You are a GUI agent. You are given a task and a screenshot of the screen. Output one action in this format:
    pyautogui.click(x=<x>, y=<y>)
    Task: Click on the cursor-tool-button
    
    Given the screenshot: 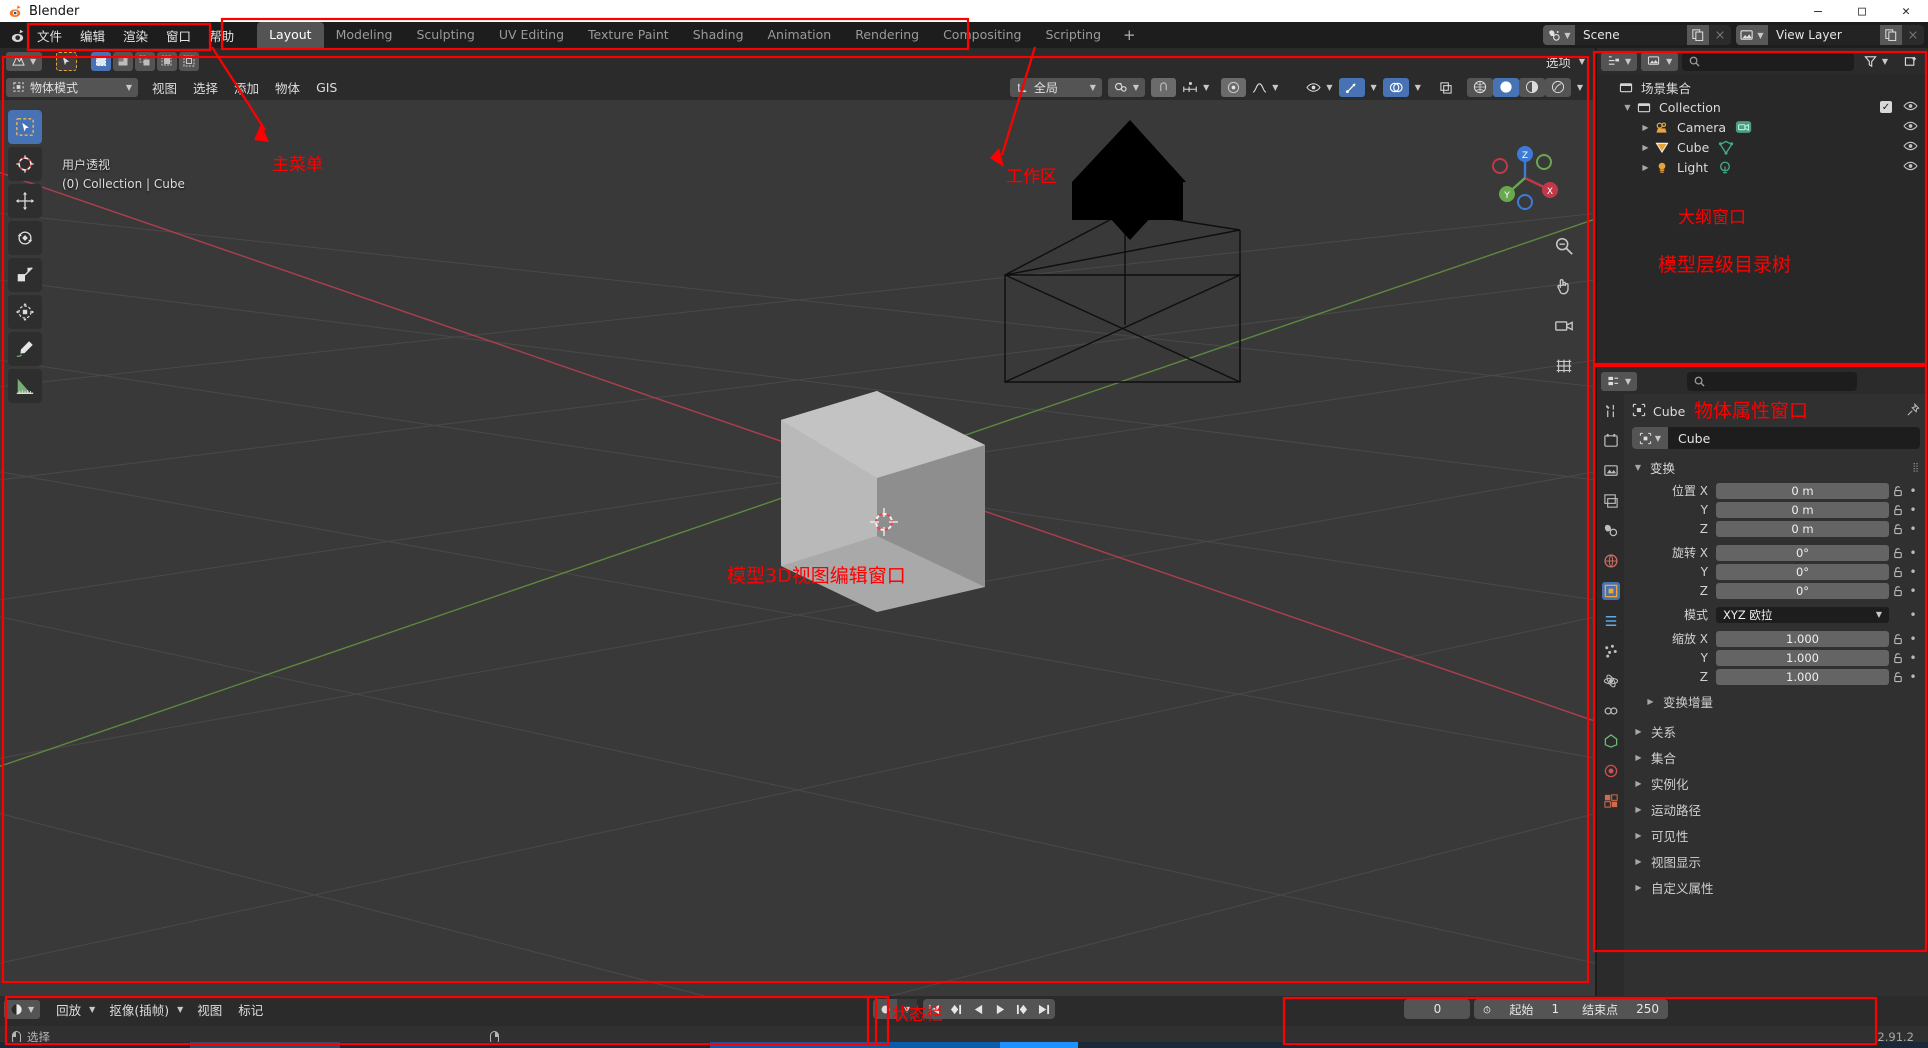 What is the action you would take?
    pyautogui.click(x=25, y=164)
    